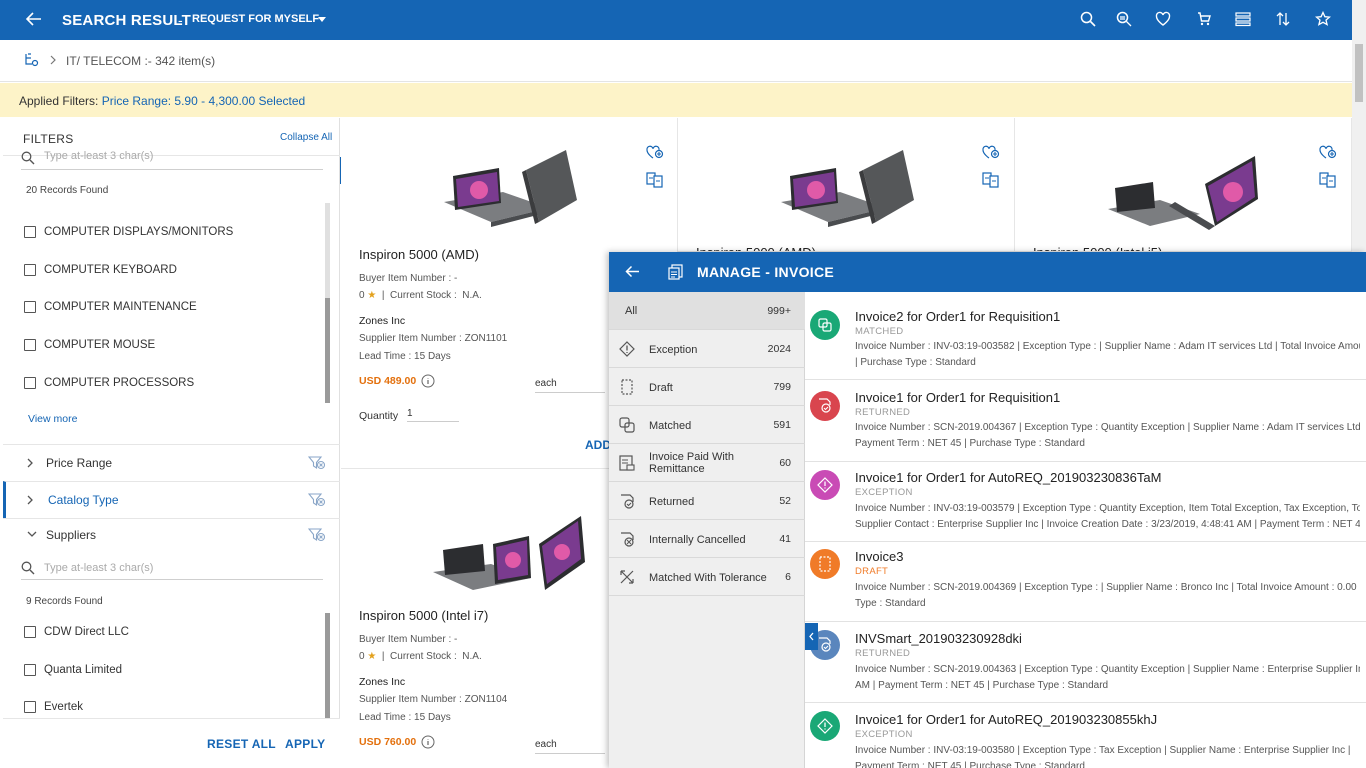 This screenshot has height=768, width=1366. I want to click on category-tree-icon, so click(32, 60).